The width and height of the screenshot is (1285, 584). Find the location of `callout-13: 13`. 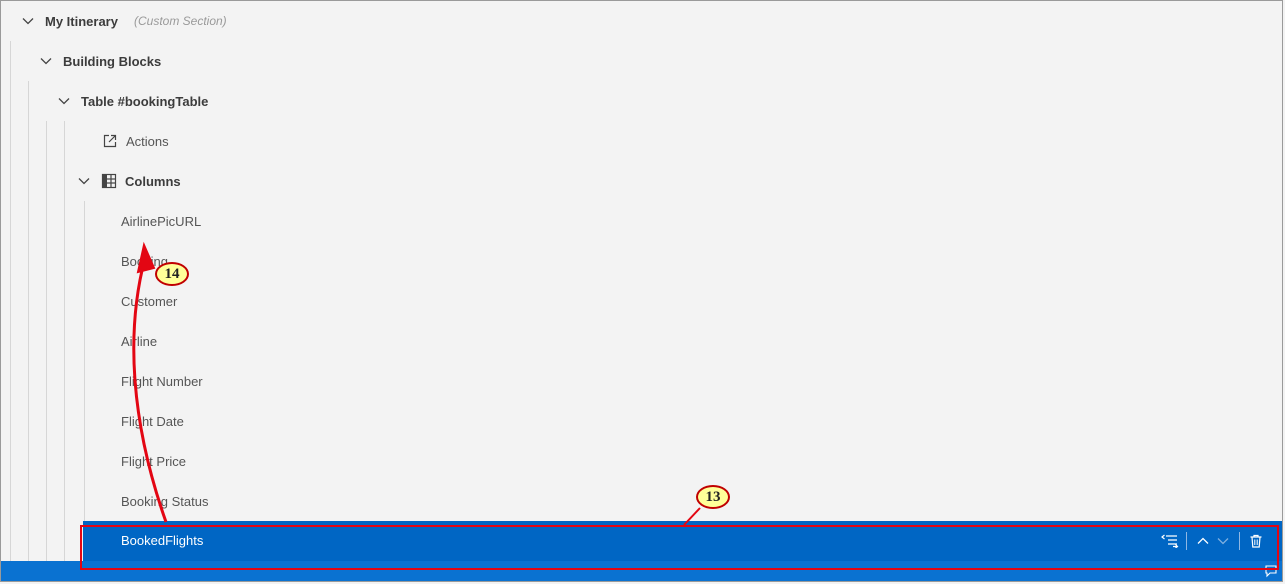

callout-13: 13 is located at coordinates (713, 497).